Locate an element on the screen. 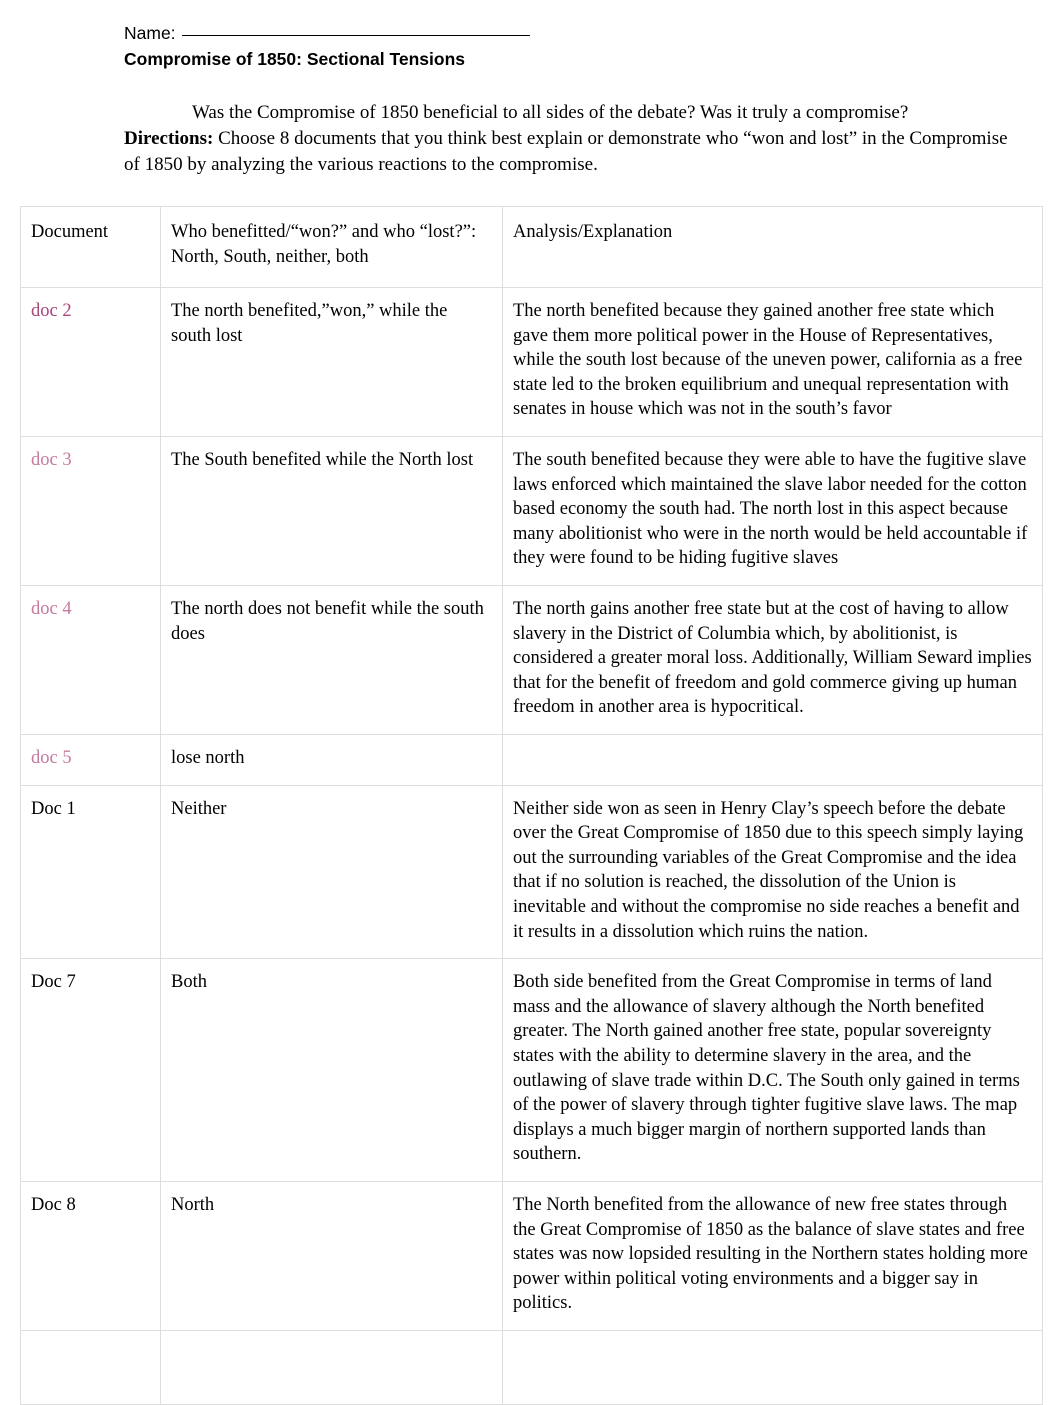 Image resolution: width=1062 pixels, height=1405 pixels. cell-who-benefitted: Both is located at coordinates (331, 1070).